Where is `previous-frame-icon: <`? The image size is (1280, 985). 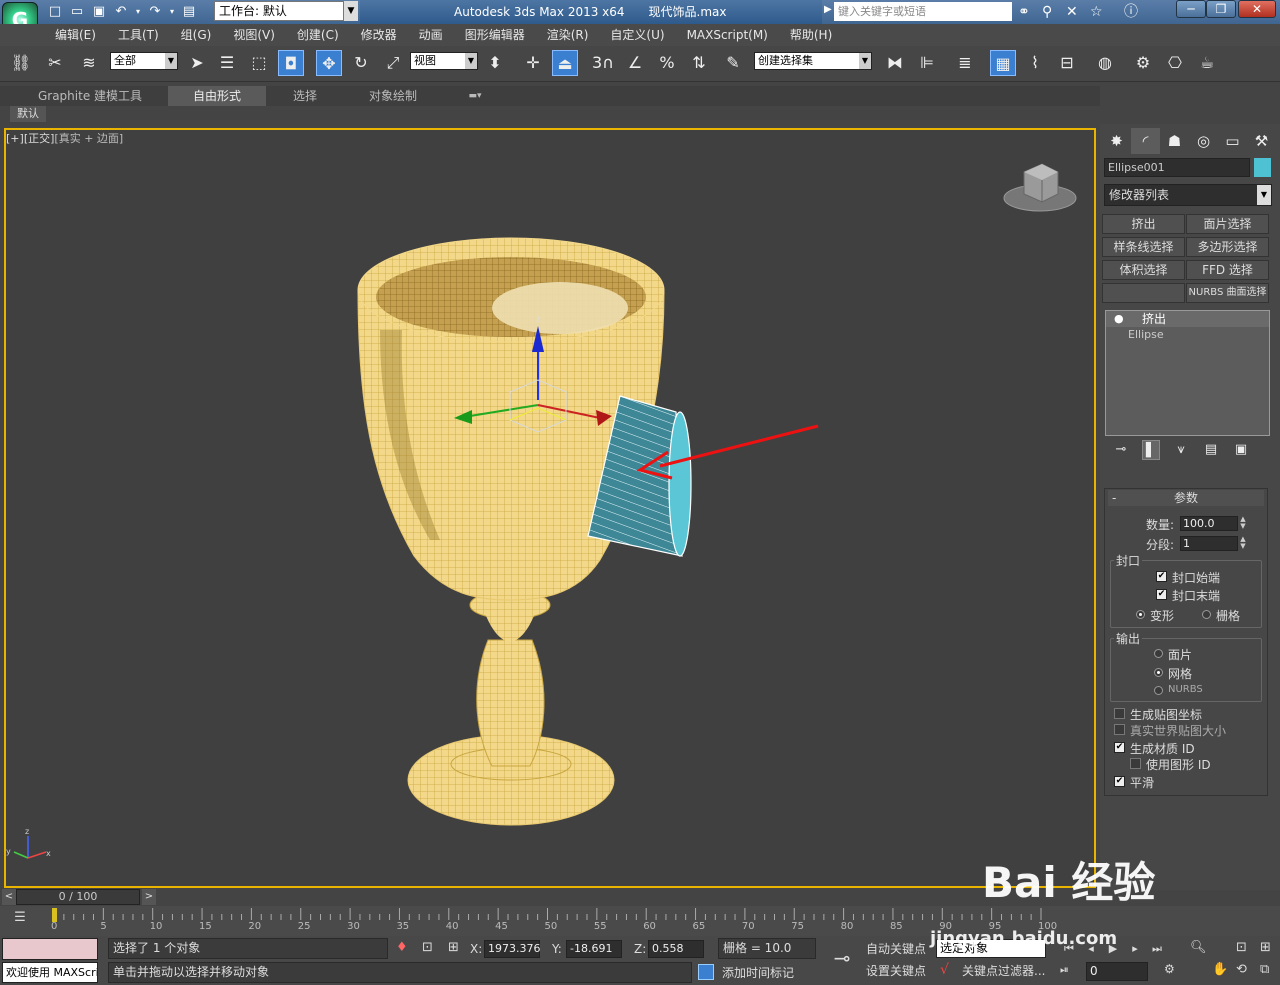 previous-frame-icon: < is located at coordinates (9, 897).